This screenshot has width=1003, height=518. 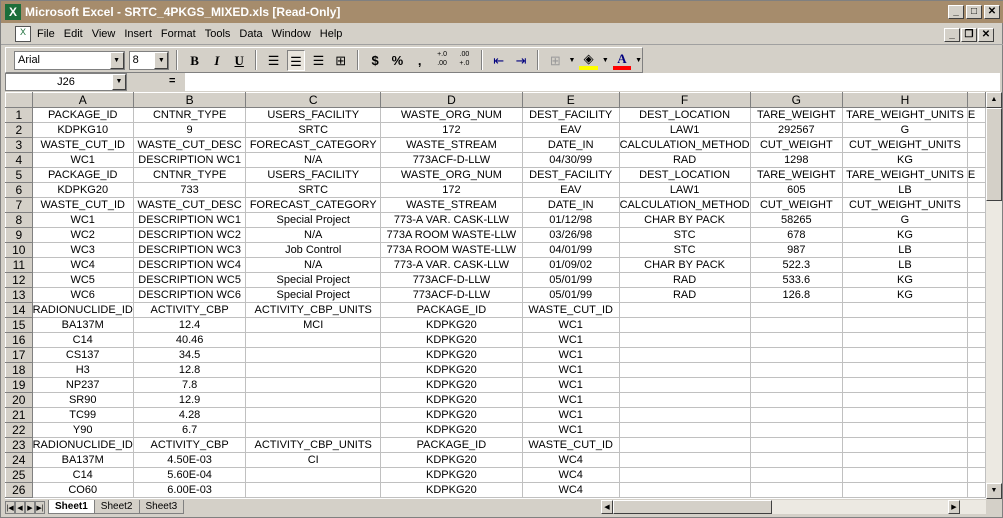 What do you see at coordinates (974, 12) in the screenshot?
I see `maximize-button: □` at bounding box center [974, 12].